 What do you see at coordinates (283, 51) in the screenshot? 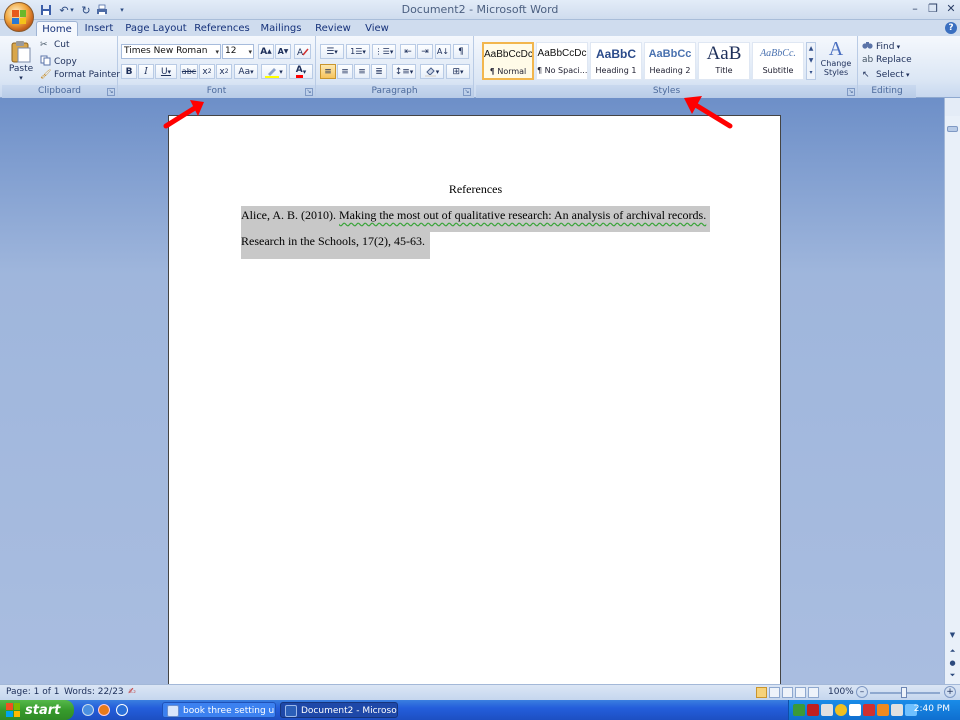
I see `shrink-font-icon: A ▼` at bounding box center [283, 51].